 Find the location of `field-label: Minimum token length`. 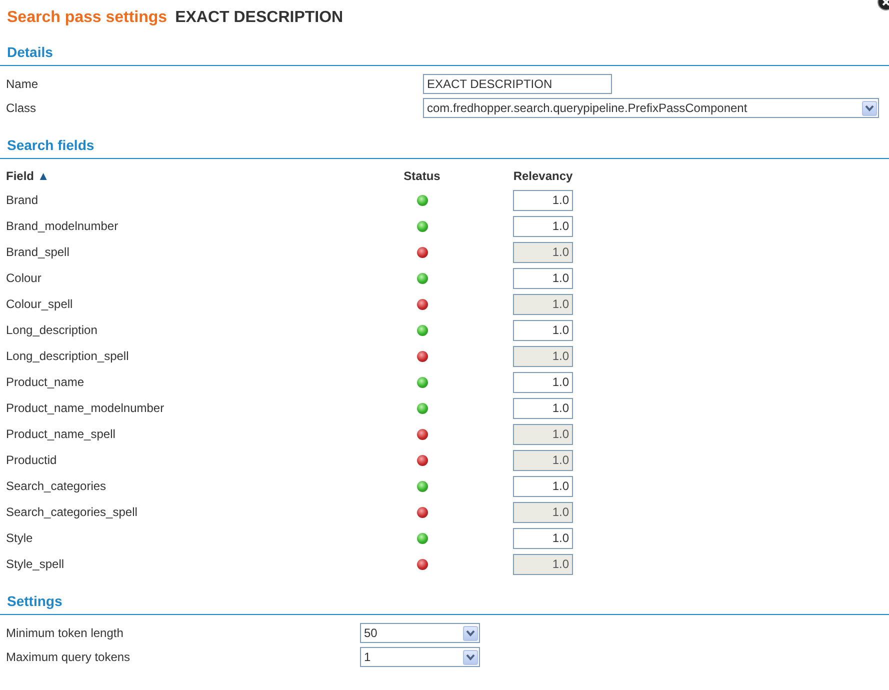

field-label: Minimum token length is located at coordinates (65, 633).